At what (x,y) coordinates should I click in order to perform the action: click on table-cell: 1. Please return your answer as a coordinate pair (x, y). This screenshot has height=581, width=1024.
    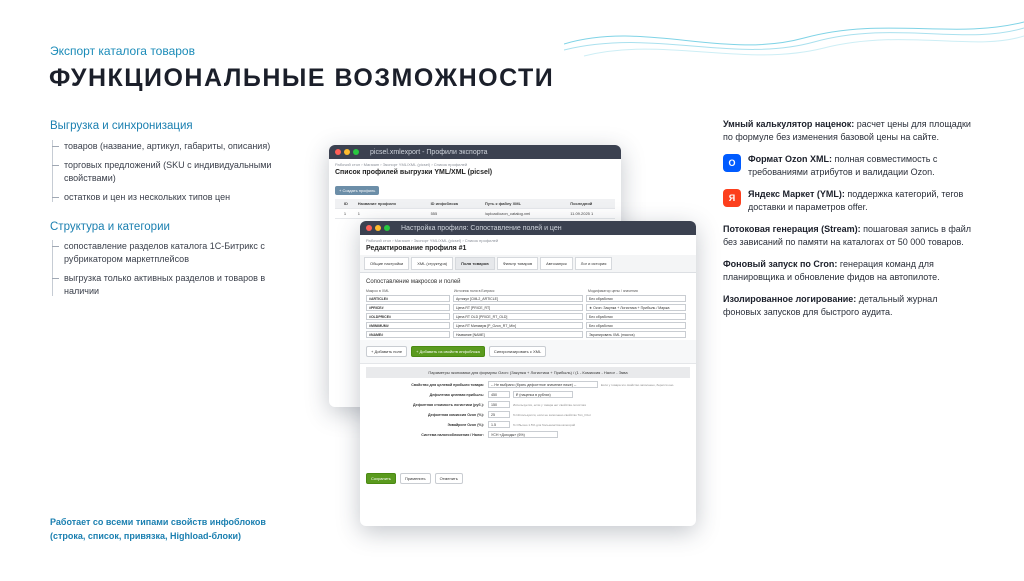
    Looking at the image, I should click on (348, 213).